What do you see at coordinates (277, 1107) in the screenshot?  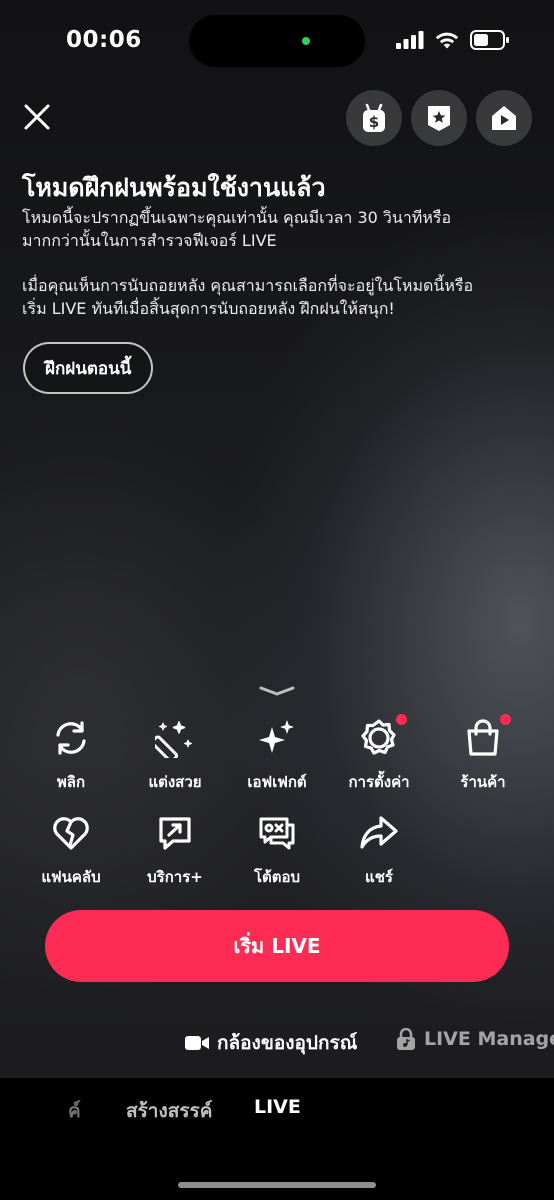 I see `mode-tab-live: LIVE` at bounding box center [277, 1107].